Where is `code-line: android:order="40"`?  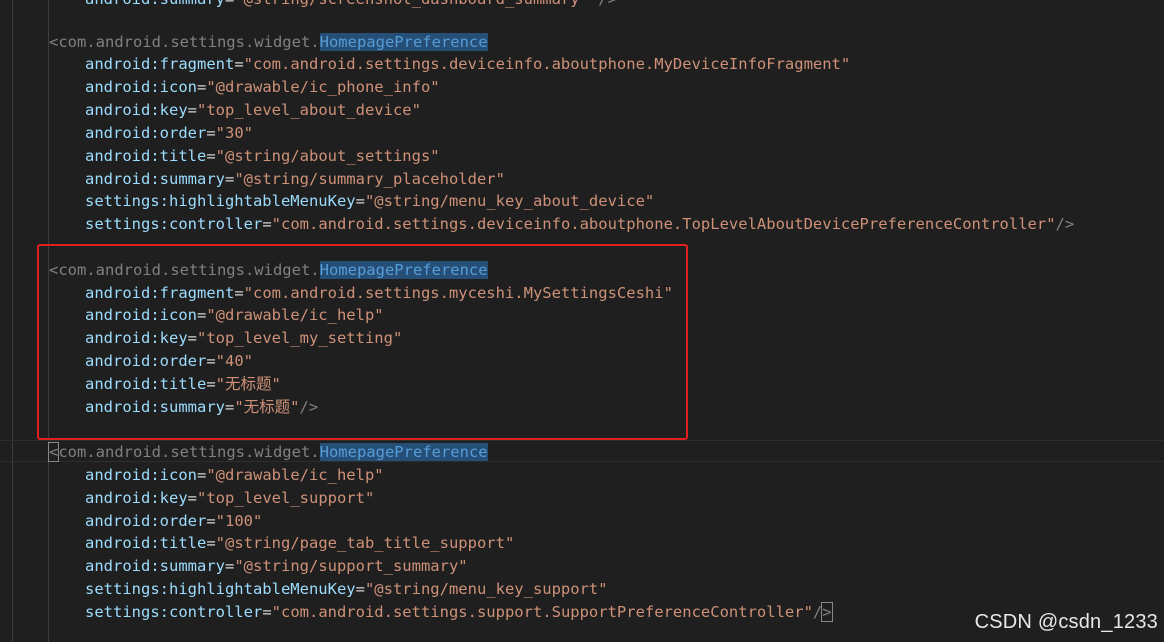
code-line: android:order="40" is located at coordinates (126, 361).